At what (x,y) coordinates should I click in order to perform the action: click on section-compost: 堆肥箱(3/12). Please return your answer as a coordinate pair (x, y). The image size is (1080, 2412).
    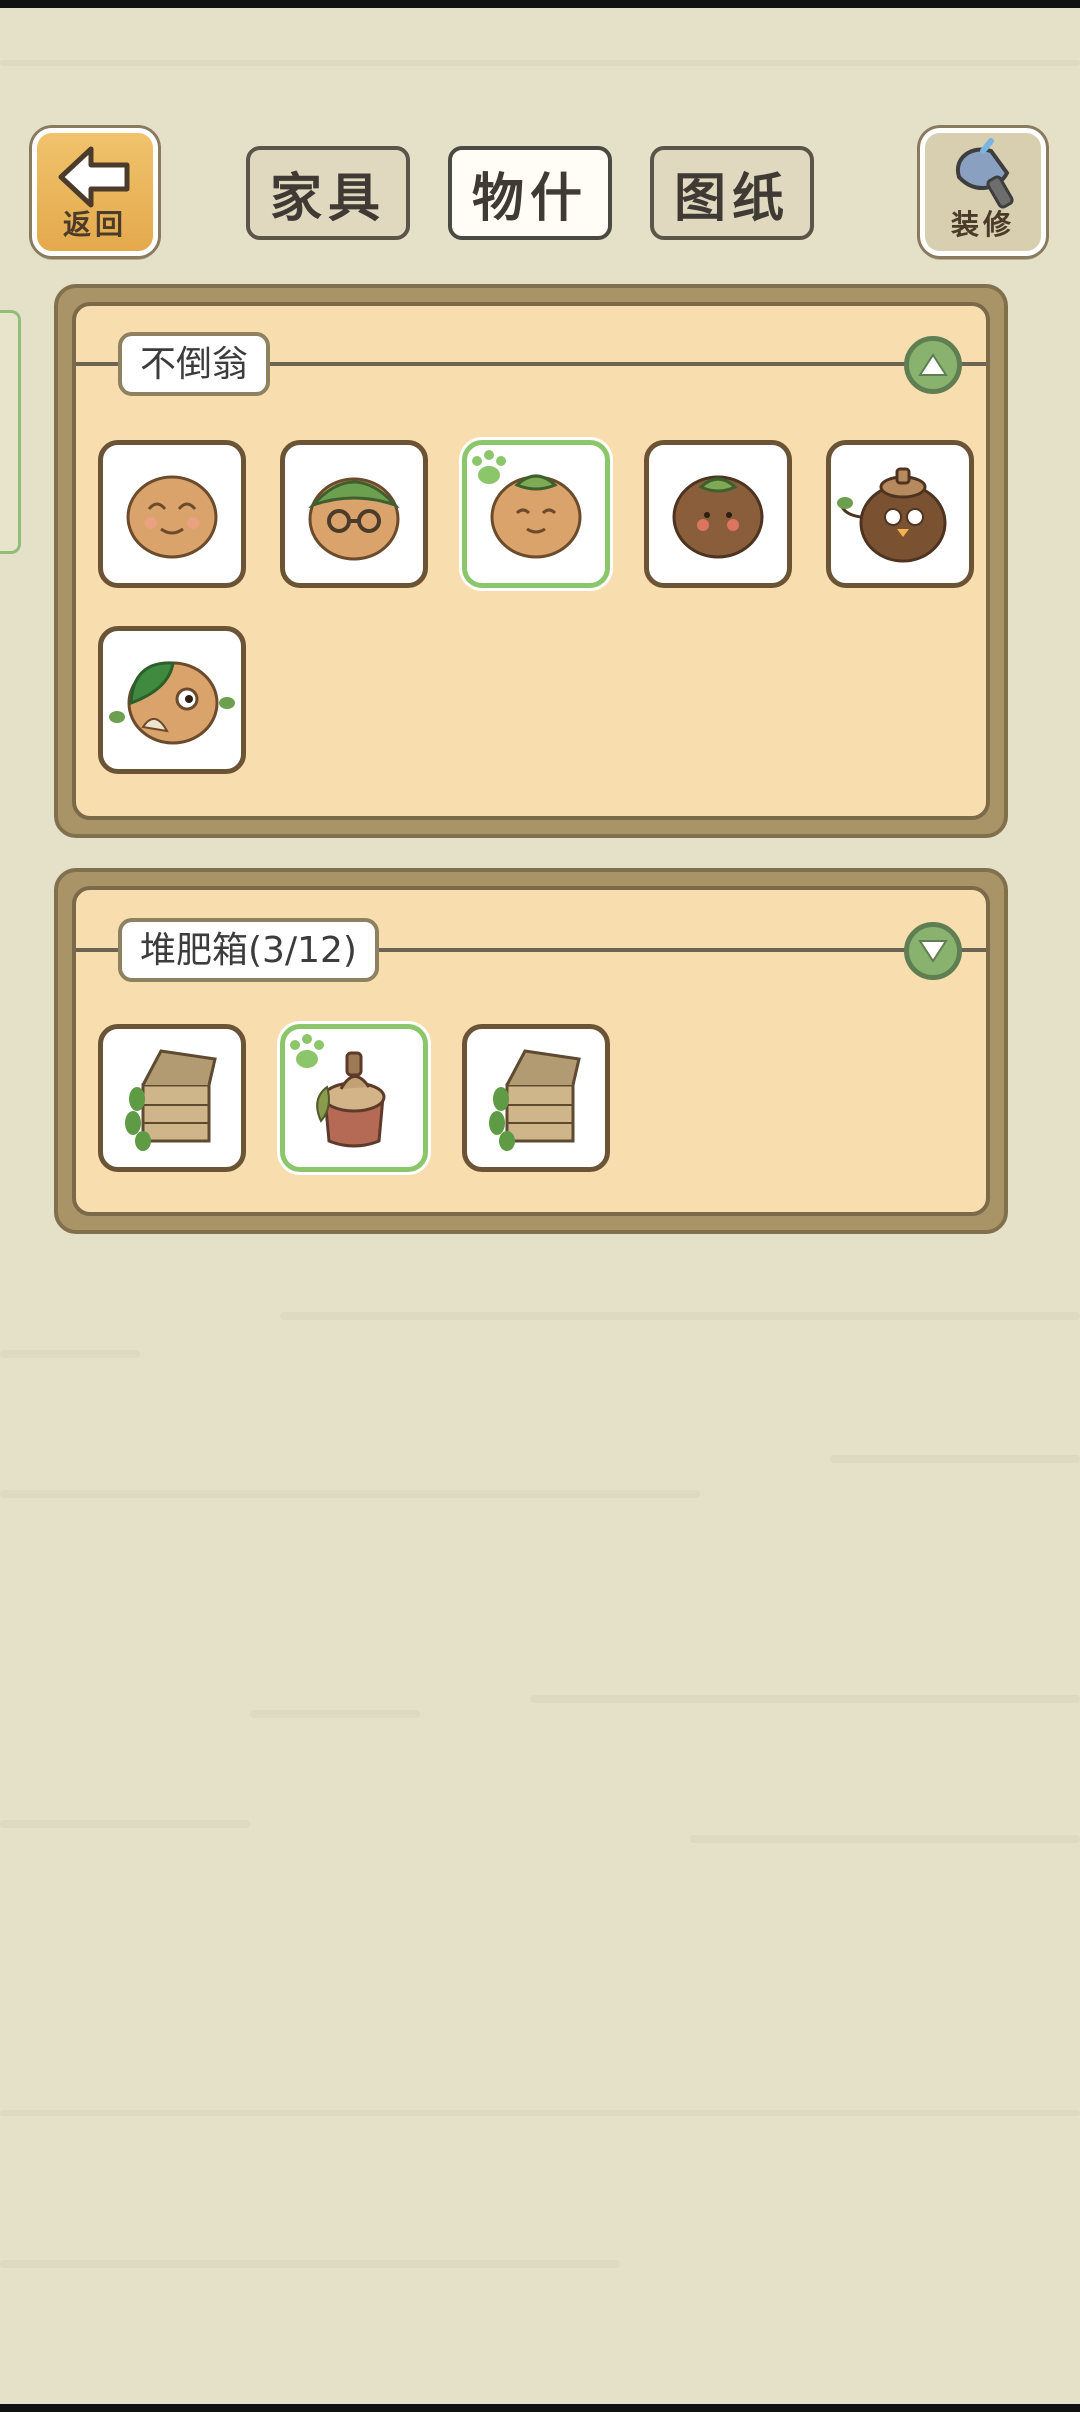
    Looking at the image, I should click on (531, 1051).